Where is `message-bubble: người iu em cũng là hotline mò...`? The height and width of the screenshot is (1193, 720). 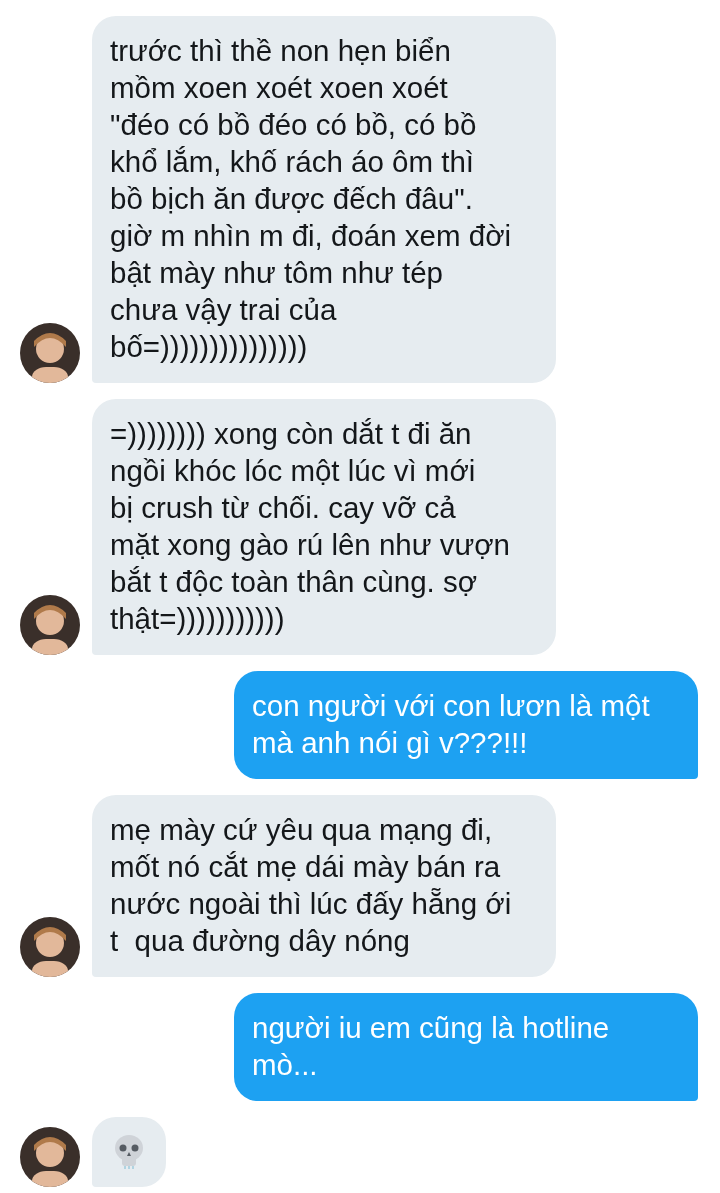 message-bubble: người iu em cũng là hotline mò... is located at coordinates (466, 1047).